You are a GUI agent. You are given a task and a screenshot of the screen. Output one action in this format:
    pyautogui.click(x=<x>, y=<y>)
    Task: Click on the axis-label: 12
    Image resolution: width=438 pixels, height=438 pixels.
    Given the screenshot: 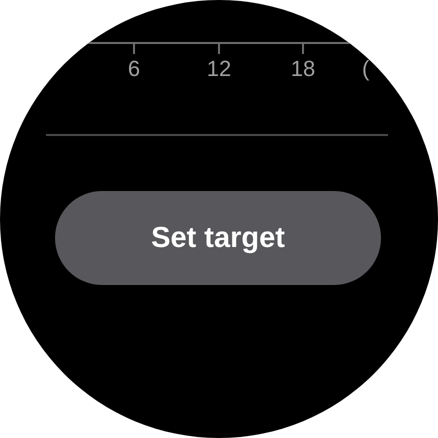 What is the action you would take?
    pyautogui.click(x=219, y=69)
    